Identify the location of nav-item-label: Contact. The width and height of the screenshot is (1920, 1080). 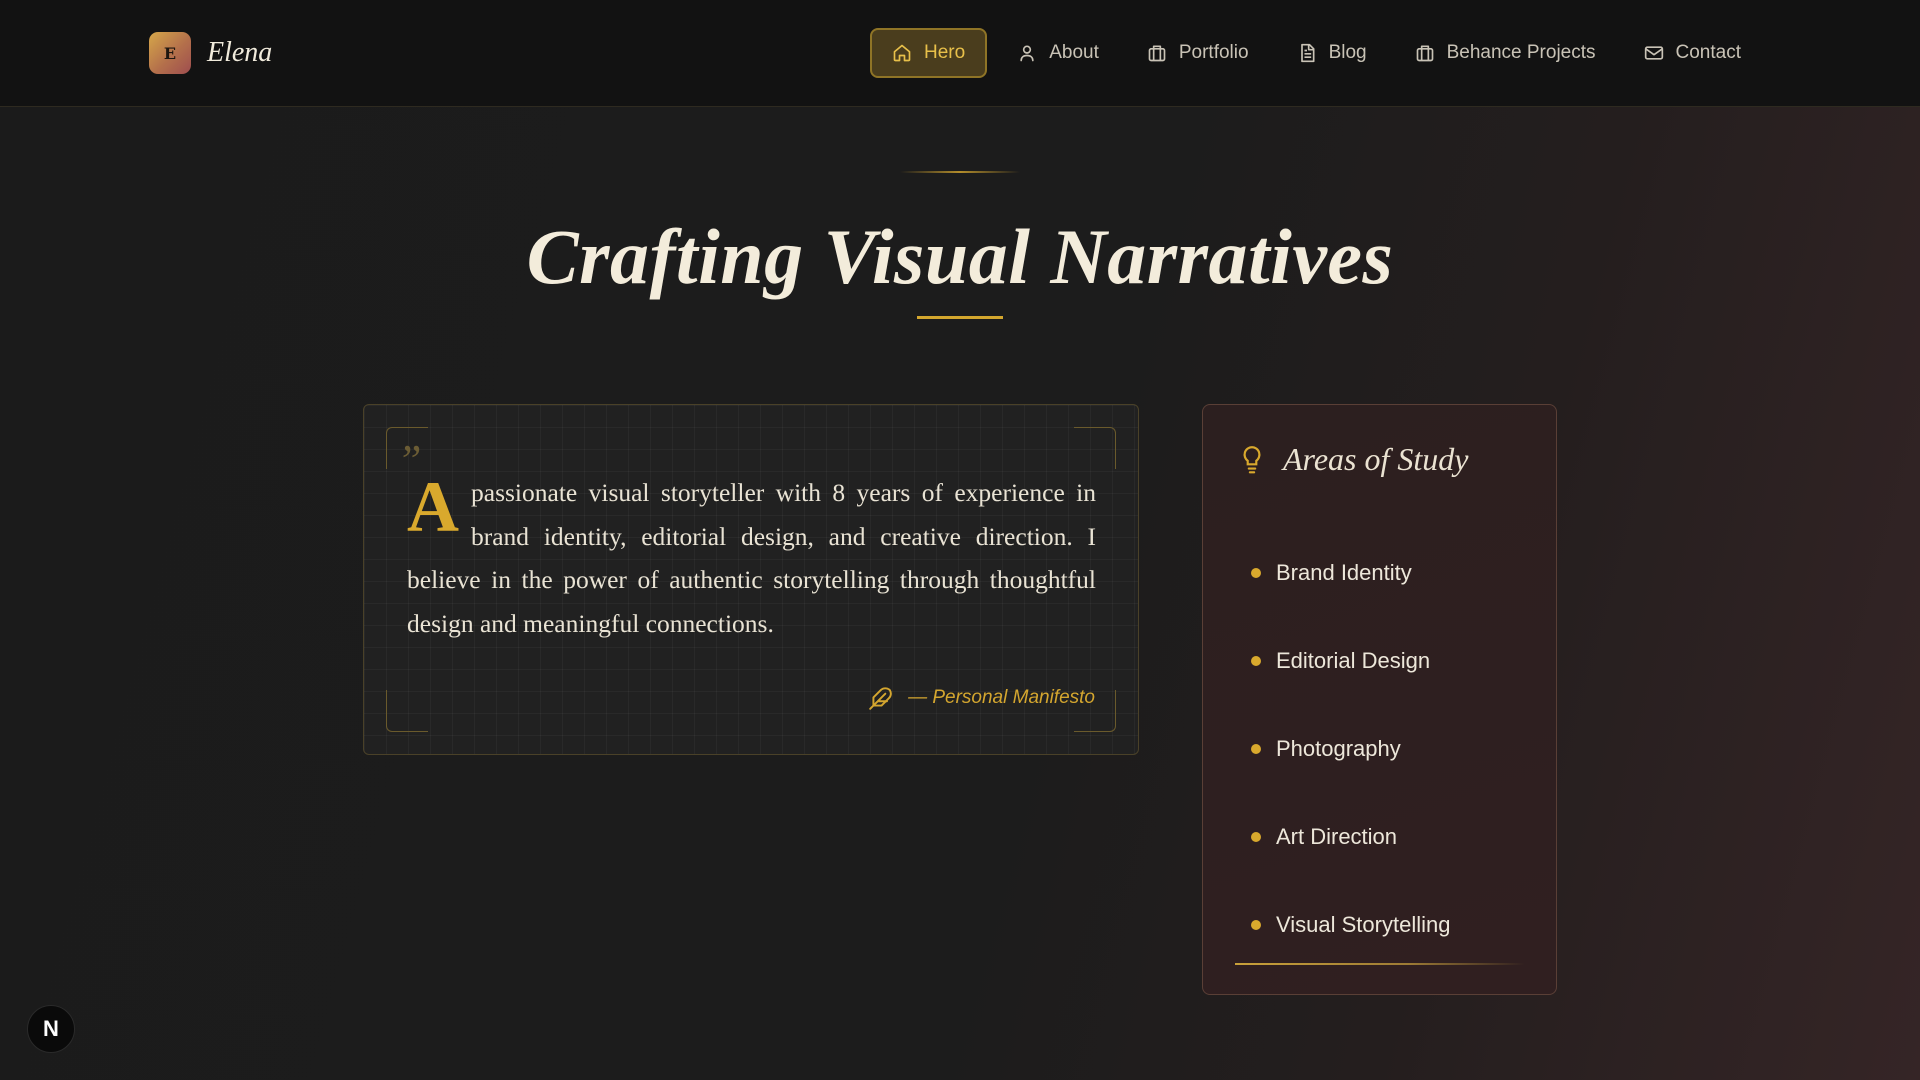
(1708, 52).